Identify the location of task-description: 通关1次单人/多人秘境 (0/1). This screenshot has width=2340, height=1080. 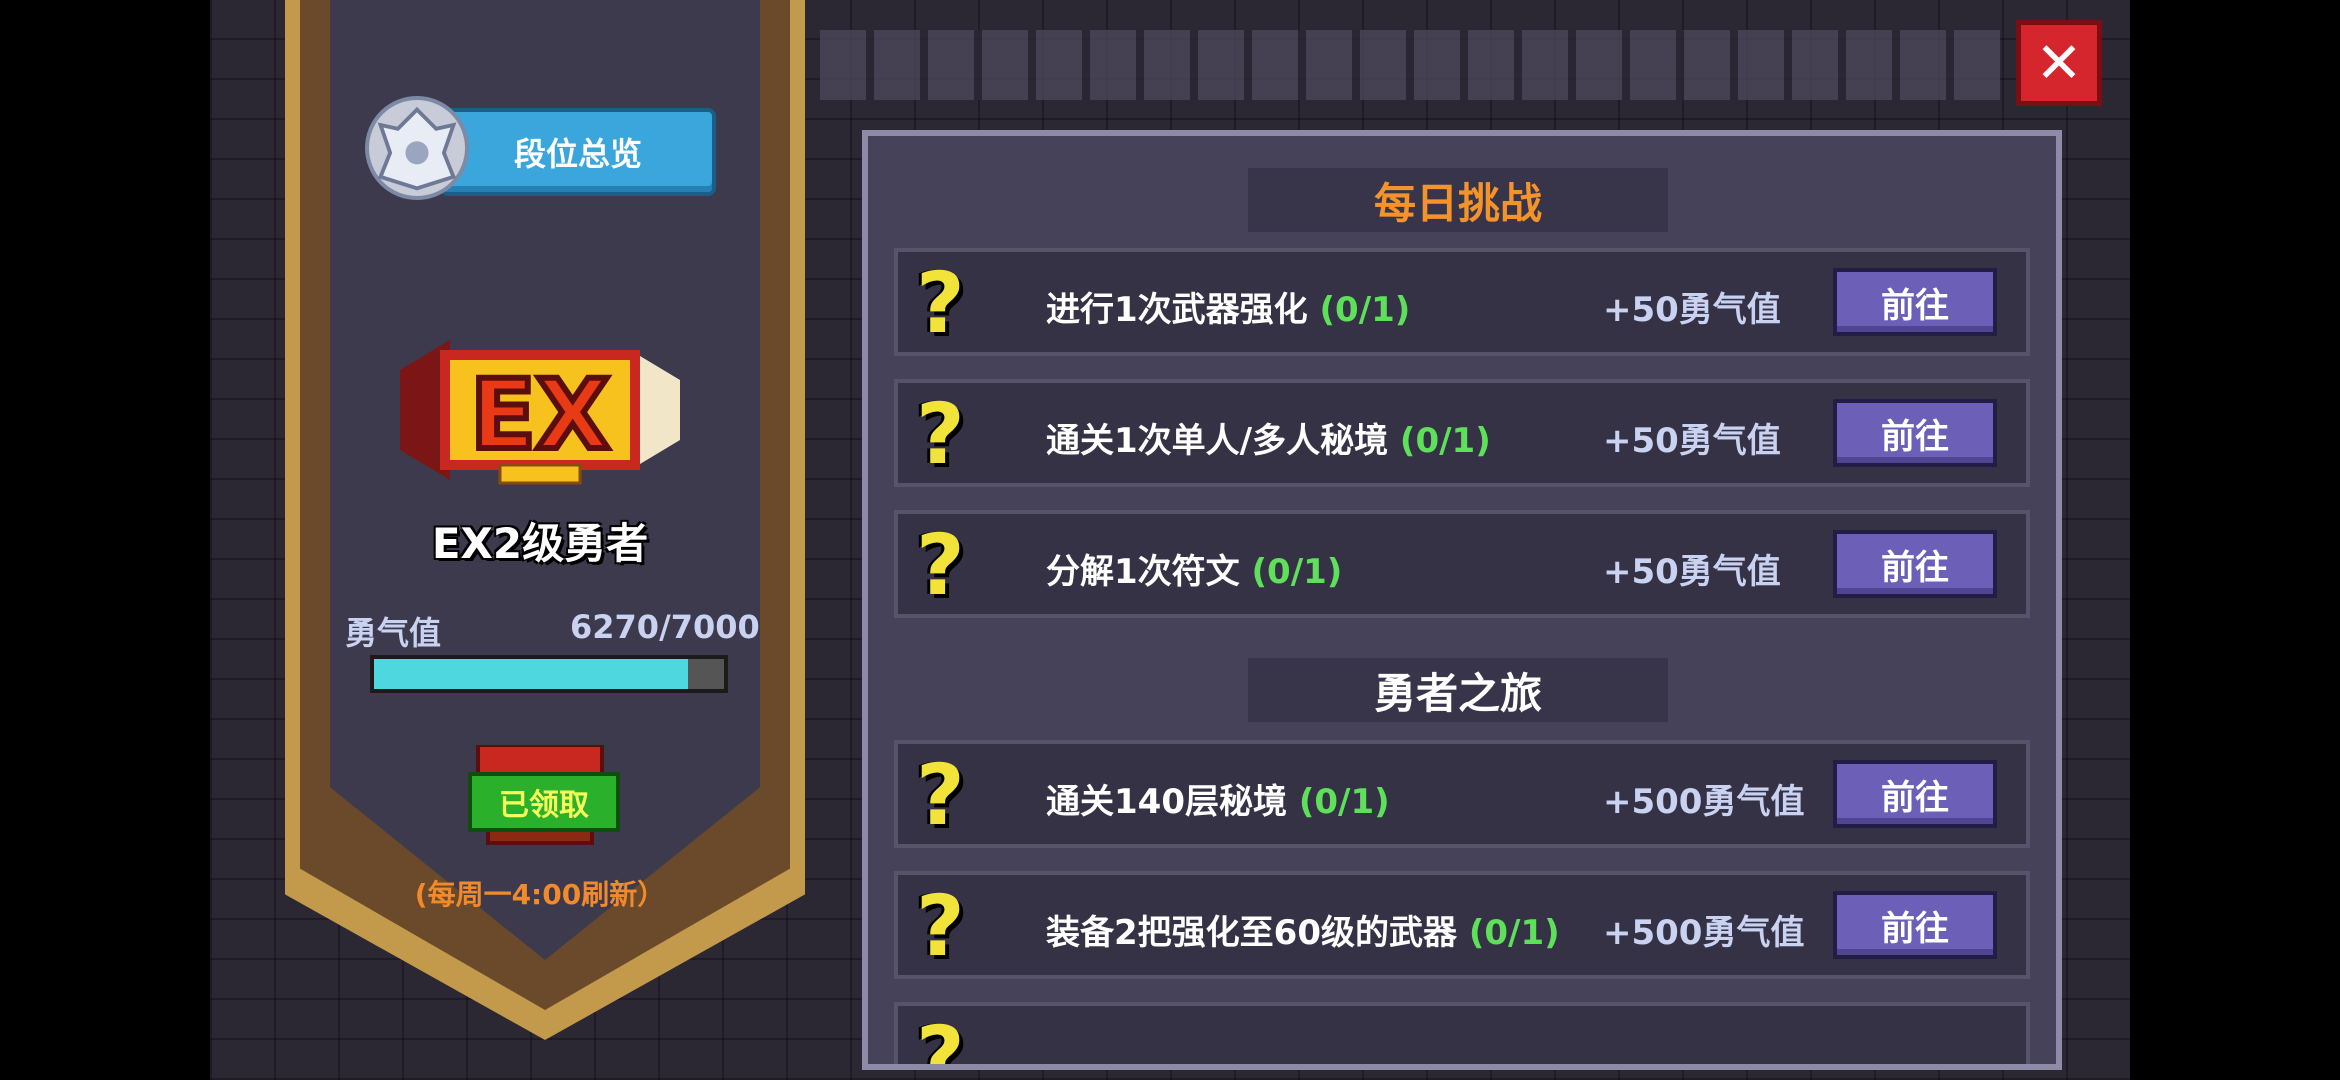
(1268, 441).